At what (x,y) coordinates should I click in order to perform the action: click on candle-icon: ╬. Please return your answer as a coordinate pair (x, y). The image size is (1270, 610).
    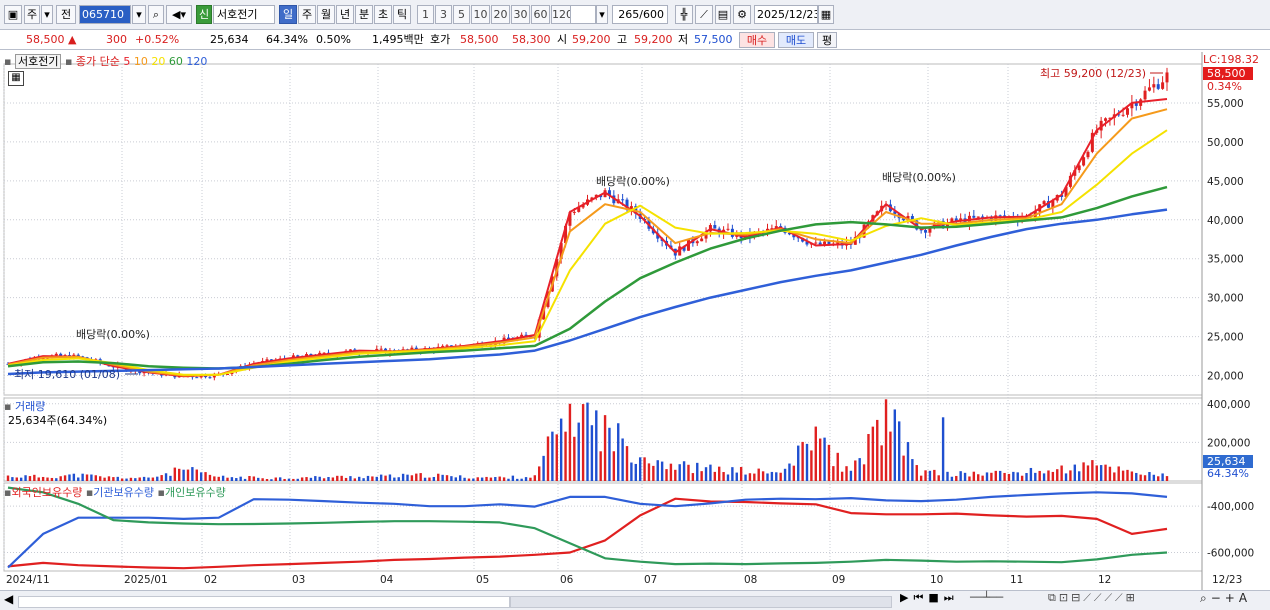
    Looking at the image, I should click on (684, 14).